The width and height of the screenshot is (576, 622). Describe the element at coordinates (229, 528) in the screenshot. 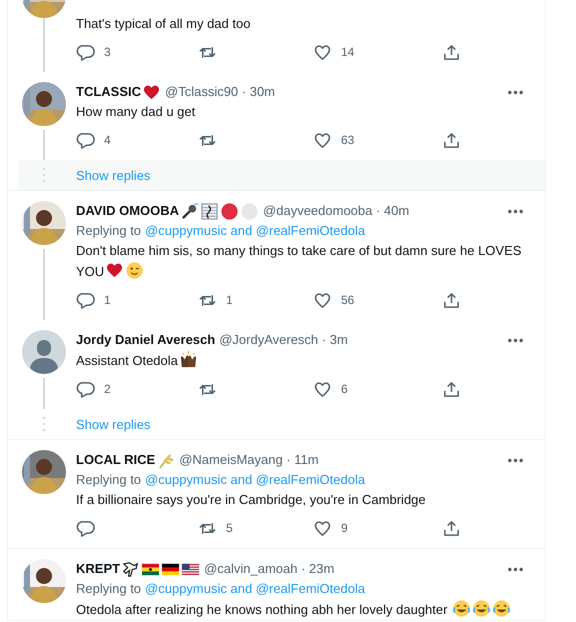

I see `count: 5` at that location.